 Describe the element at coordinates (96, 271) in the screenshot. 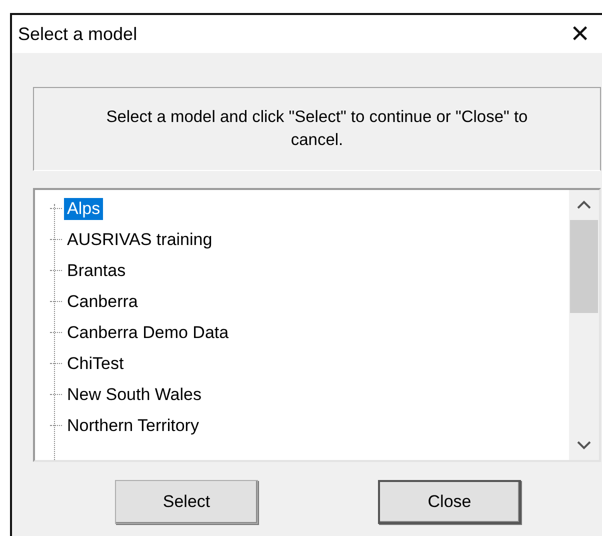

I see `tree-item: Brantas` at that location.